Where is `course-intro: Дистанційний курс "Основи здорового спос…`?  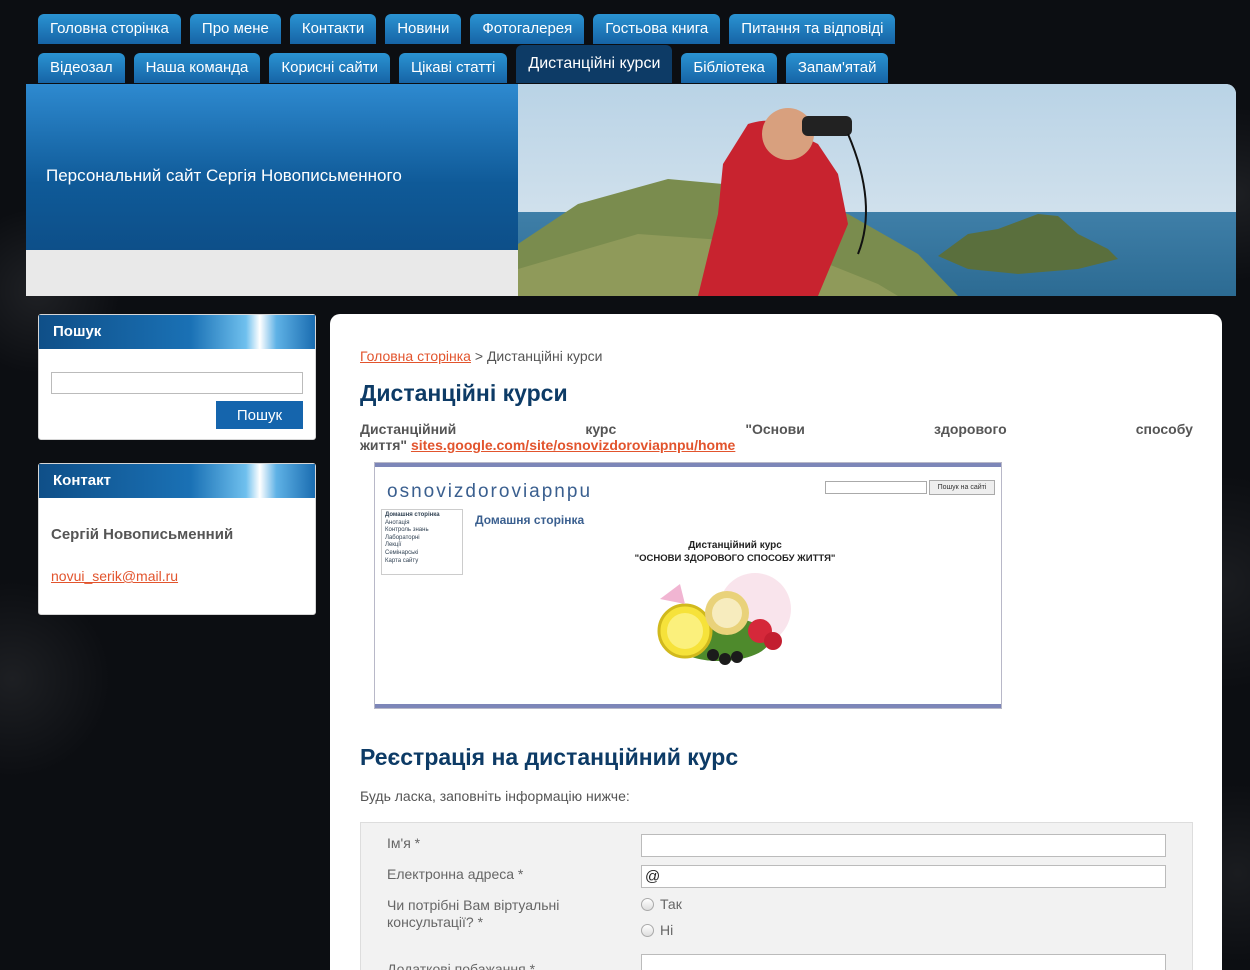 course-intro: Дистанційний курс "Основи здорового спос… is located at coordinates (776, 437).